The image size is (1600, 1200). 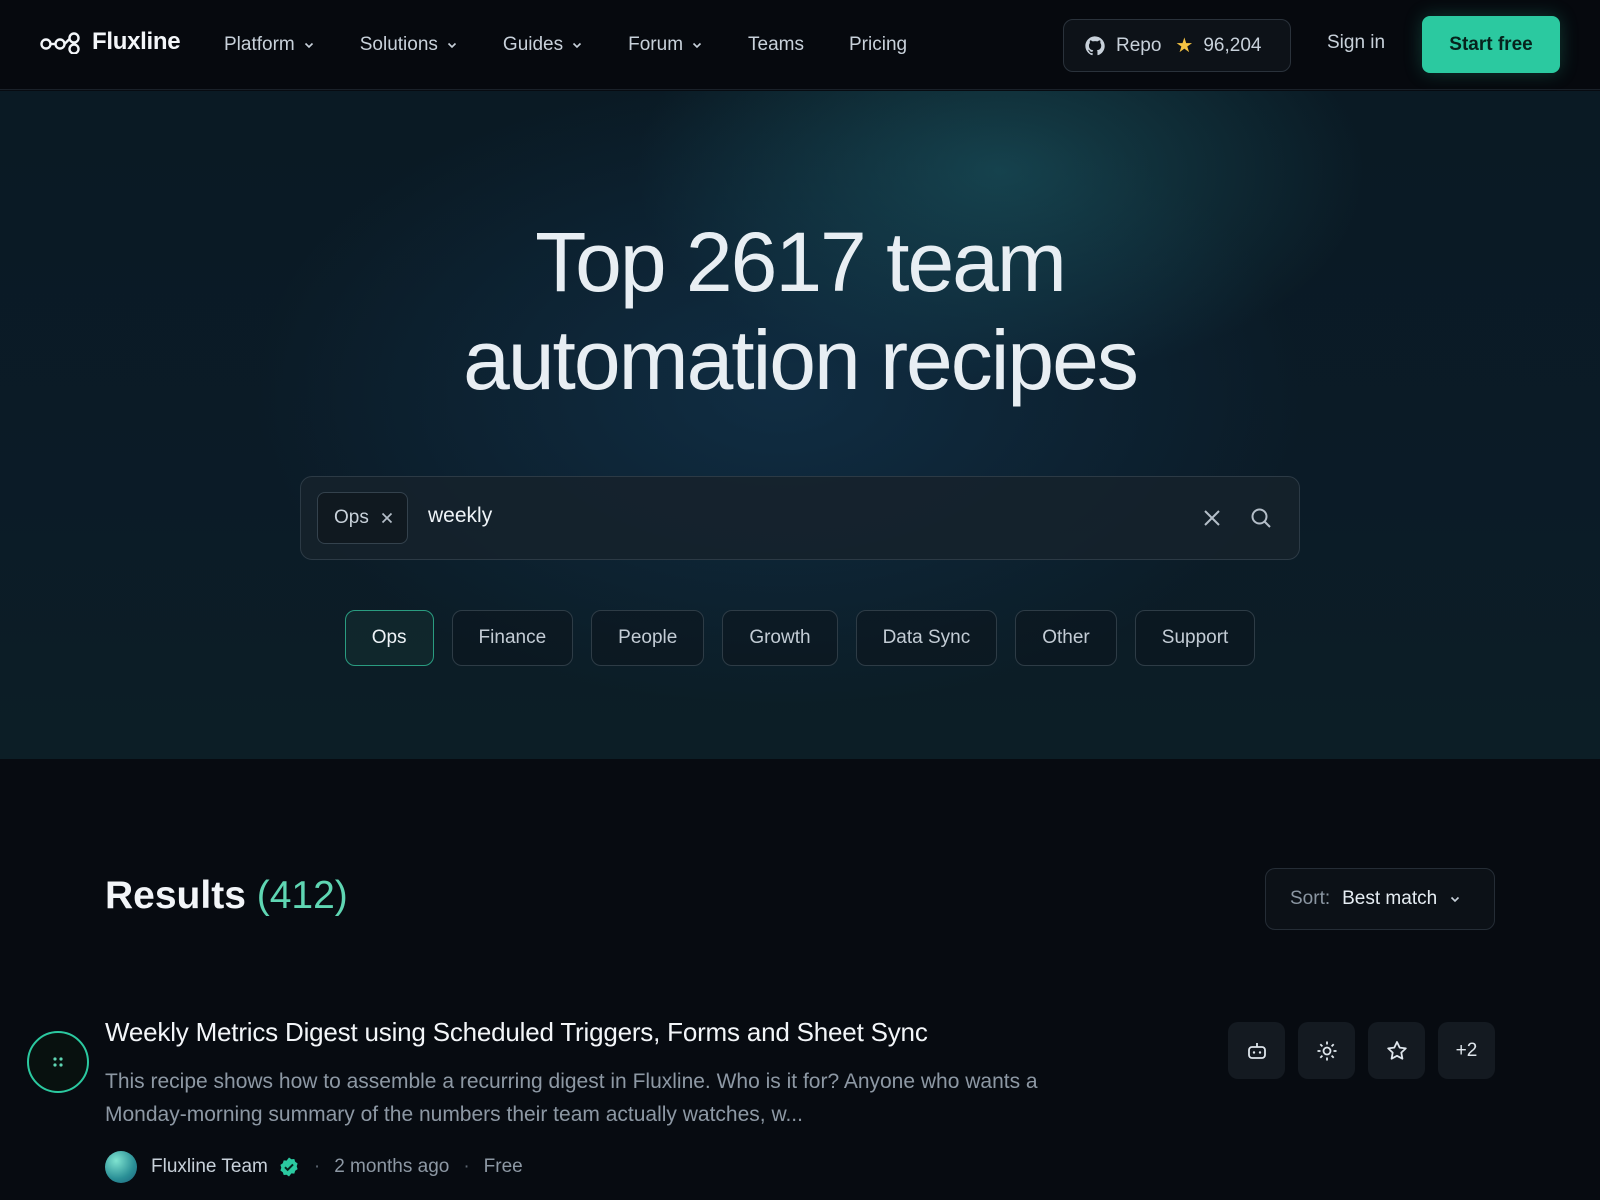 I want to click on repo-stars-button: Repo ★ 96,204, so click(x=1177, y=45).